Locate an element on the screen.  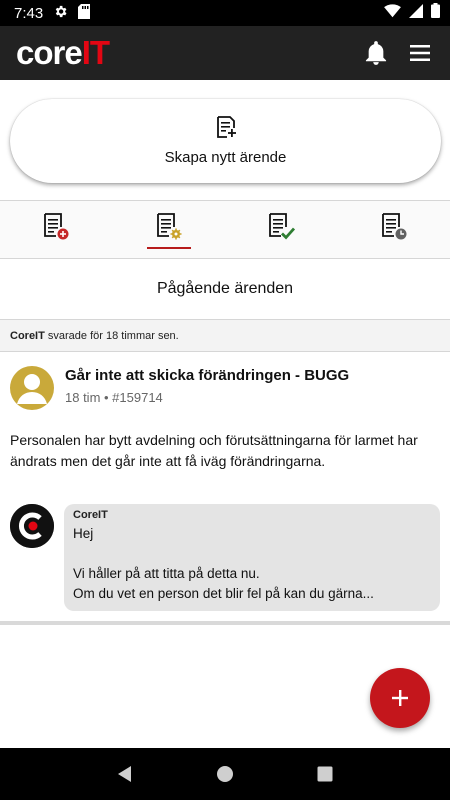
resolved-tickets-icon is located at coordinates (281, 229).